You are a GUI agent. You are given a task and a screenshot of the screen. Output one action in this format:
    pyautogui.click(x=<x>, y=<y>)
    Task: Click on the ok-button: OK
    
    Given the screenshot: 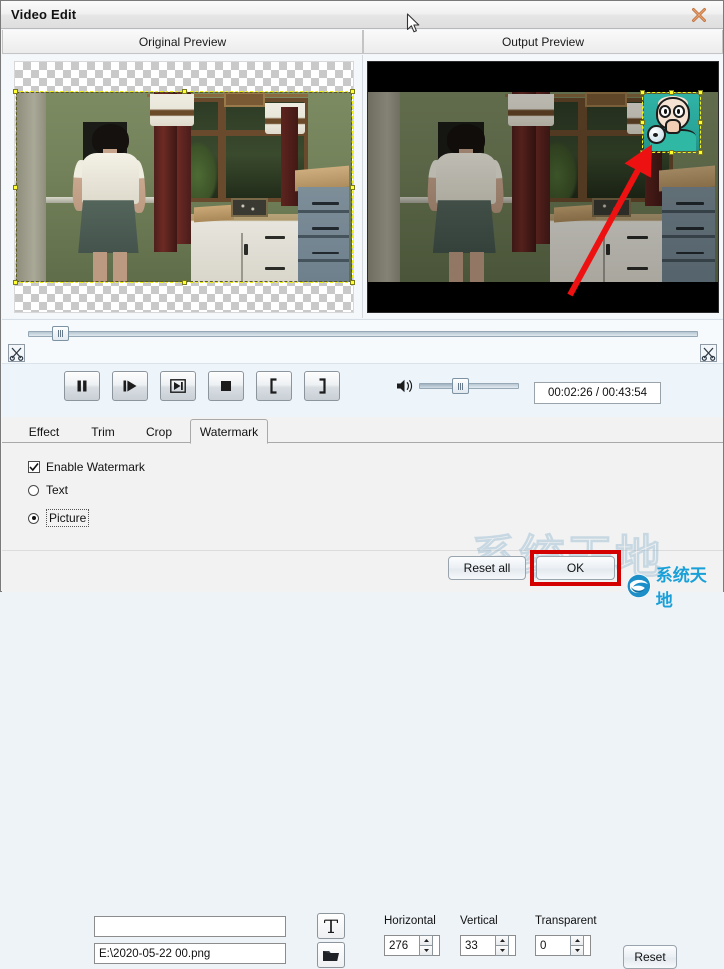 What is the action you would take?
    pyautogui.click(x=575, y=568)
    